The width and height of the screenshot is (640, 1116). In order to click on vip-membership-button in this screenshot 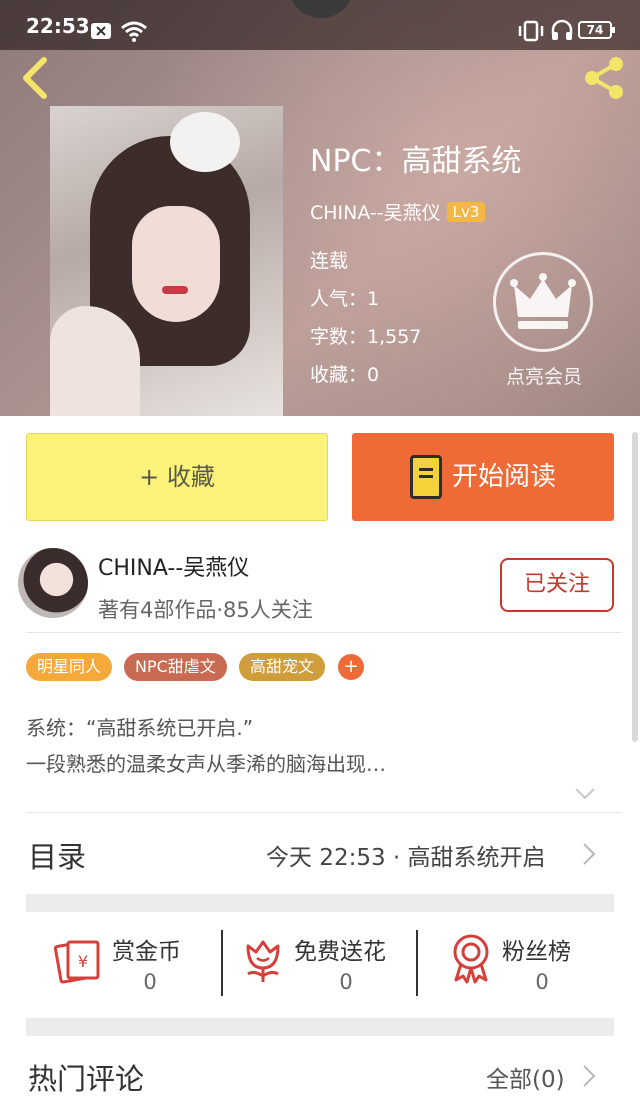, I will do `click(543, 302)`.